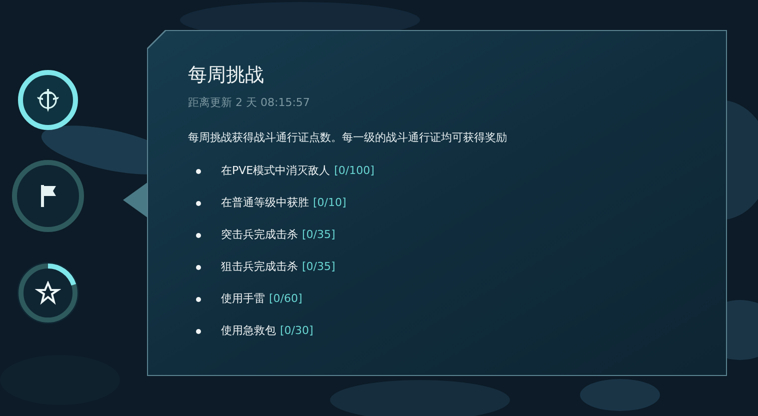 This screenshot has width=758, height=416. What do you see at coordinates (259, 267) in the screenshot?
I see `challenge-text: 狙击兵完成击杀` at bounding box center [259, 267].